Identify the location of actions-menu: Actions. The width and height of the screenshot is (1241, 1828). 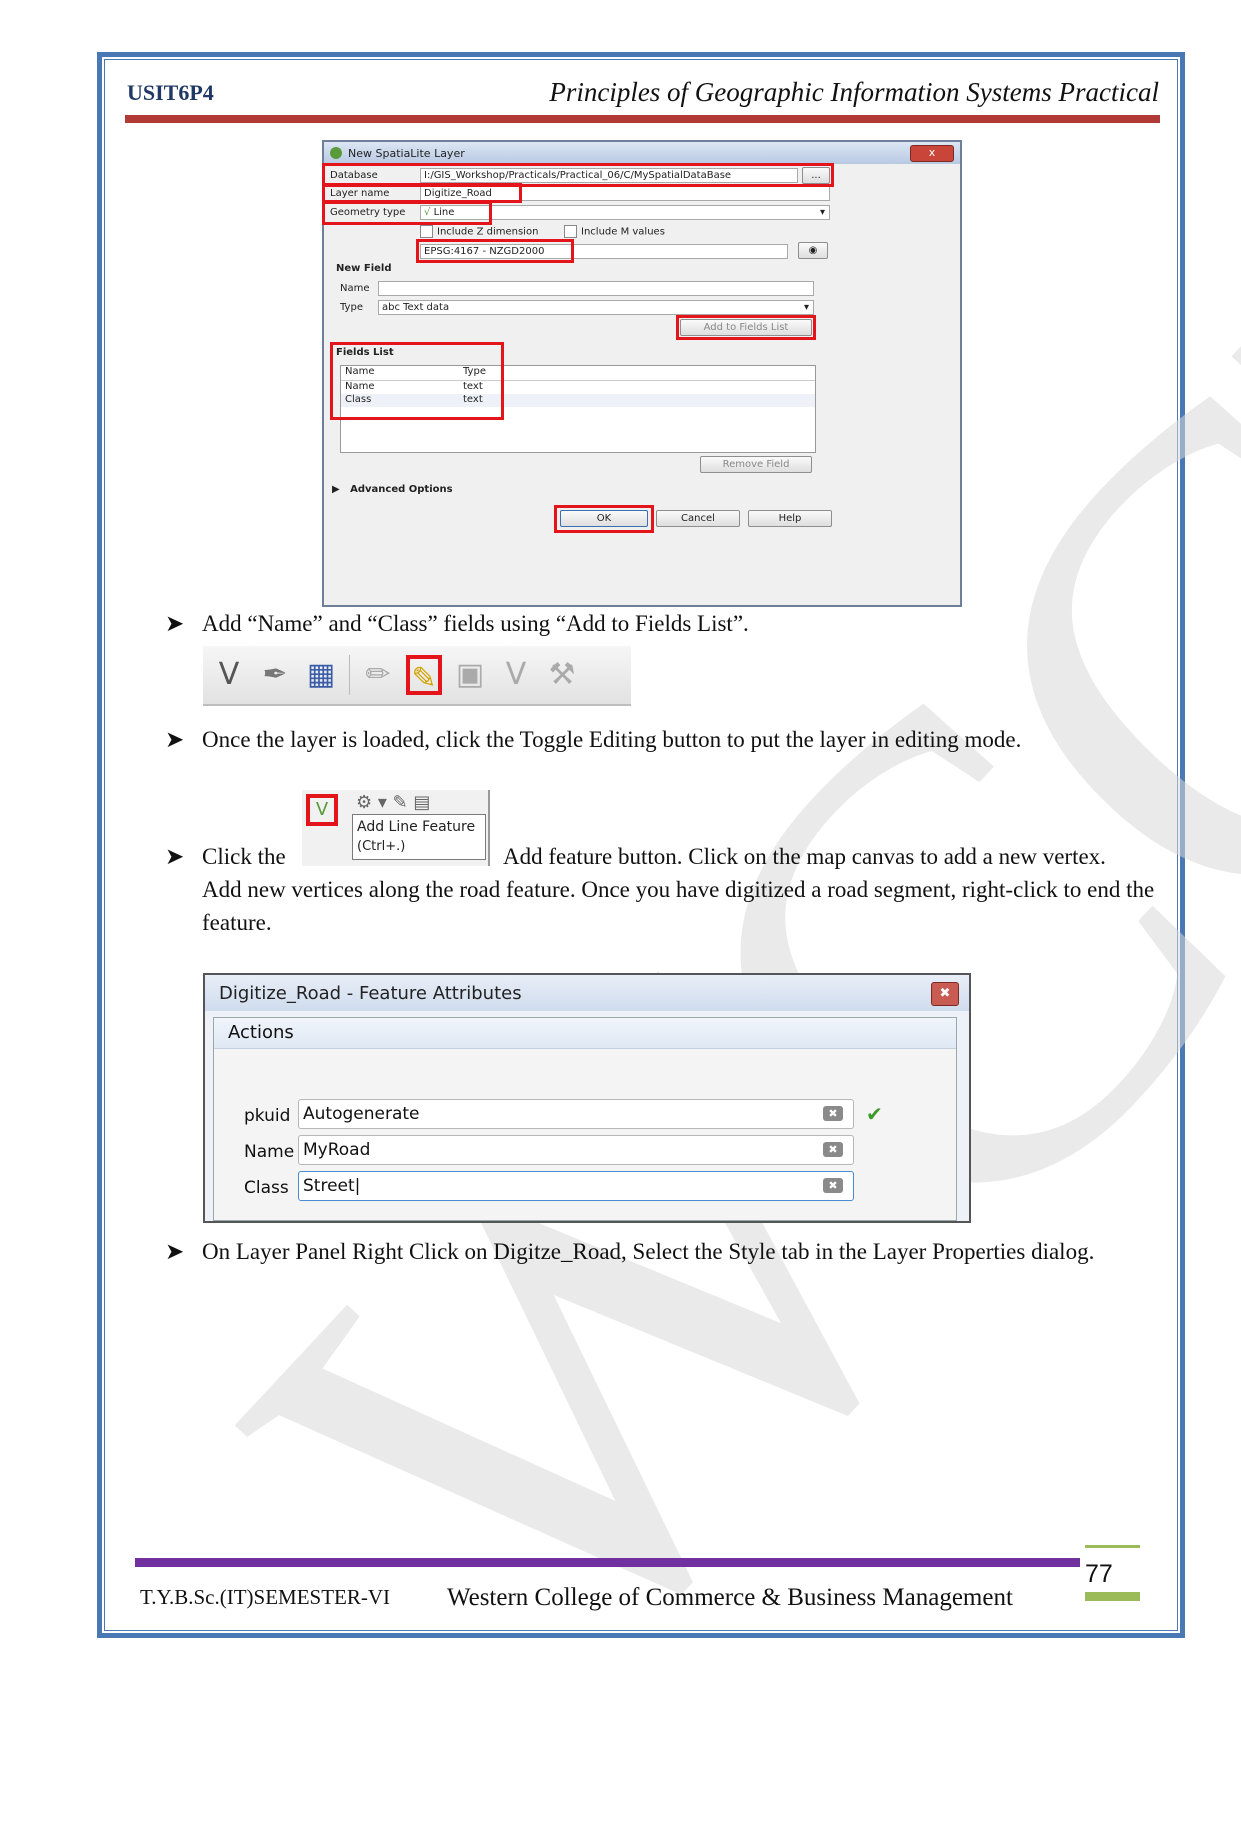
(585, 1033).